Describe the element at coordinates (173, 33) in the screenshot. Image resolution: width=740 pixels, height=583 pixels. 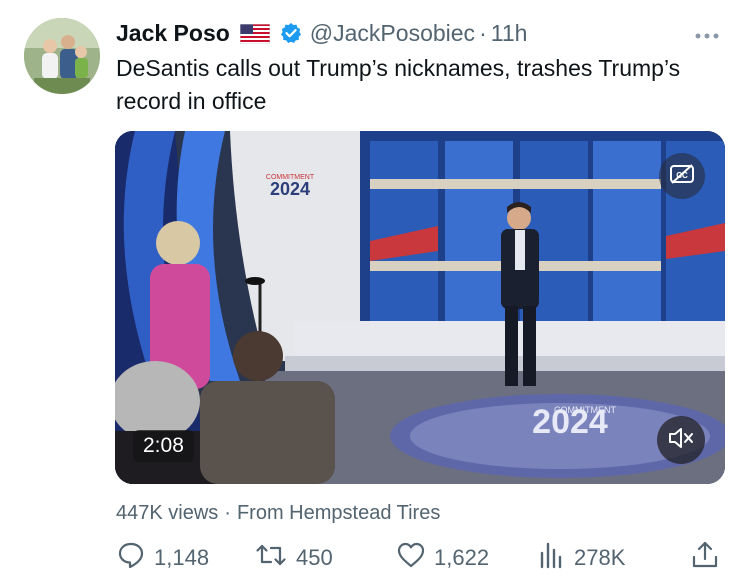
I see `author-name: Jack Poso` at that location.